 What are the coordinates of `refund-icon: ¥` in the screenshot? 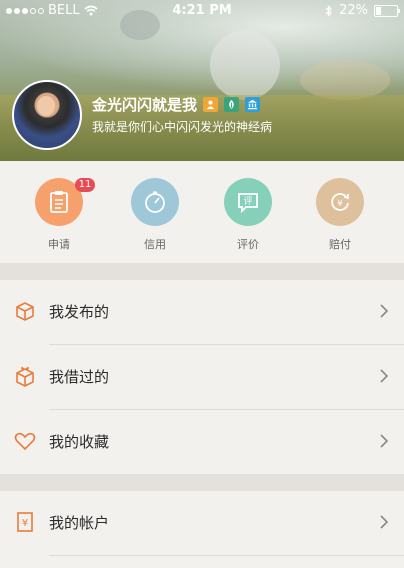 It's located at (340, 202).